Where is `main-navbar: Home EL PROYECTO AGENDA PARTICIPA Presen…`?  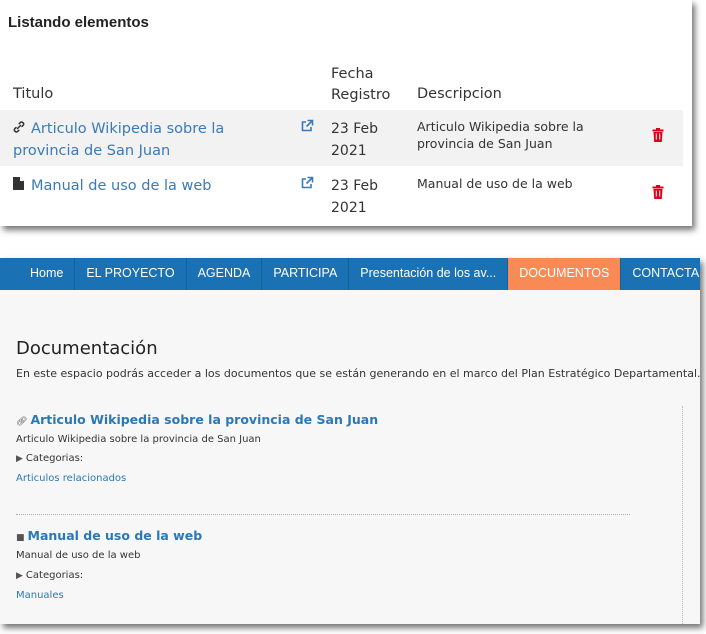
main-navbar: Home EL PROYECTO AGENDA PARTICIPA Presen… is located at coordinates (350, 274).